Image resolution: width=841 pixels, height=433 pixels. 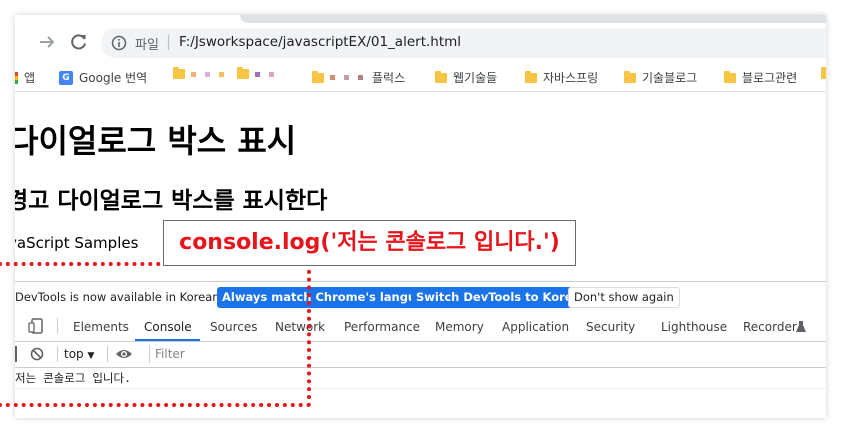 I want to click on bookmark-web-tech: 웹기술들, so click(x=466, y=77).